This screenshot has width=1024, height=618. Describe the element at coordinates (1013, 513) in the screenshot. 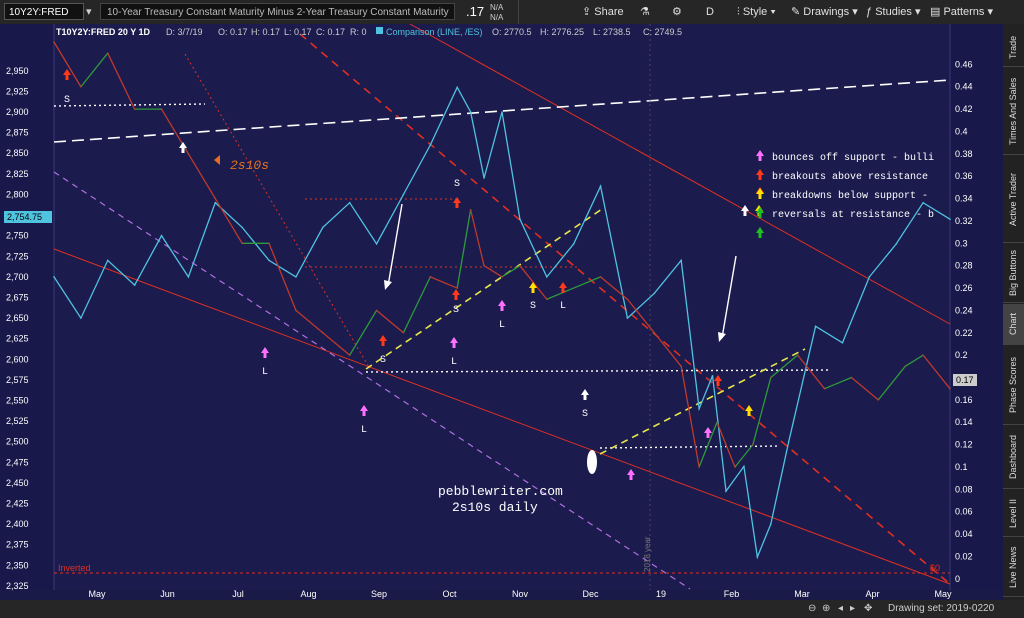

I see `tab-level-ii: Level II` at that location.